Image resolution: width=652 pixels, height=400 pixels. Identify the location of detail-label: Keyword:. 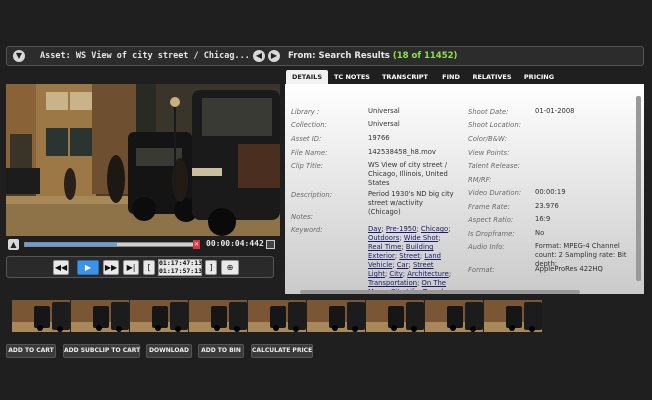
(307, 230).